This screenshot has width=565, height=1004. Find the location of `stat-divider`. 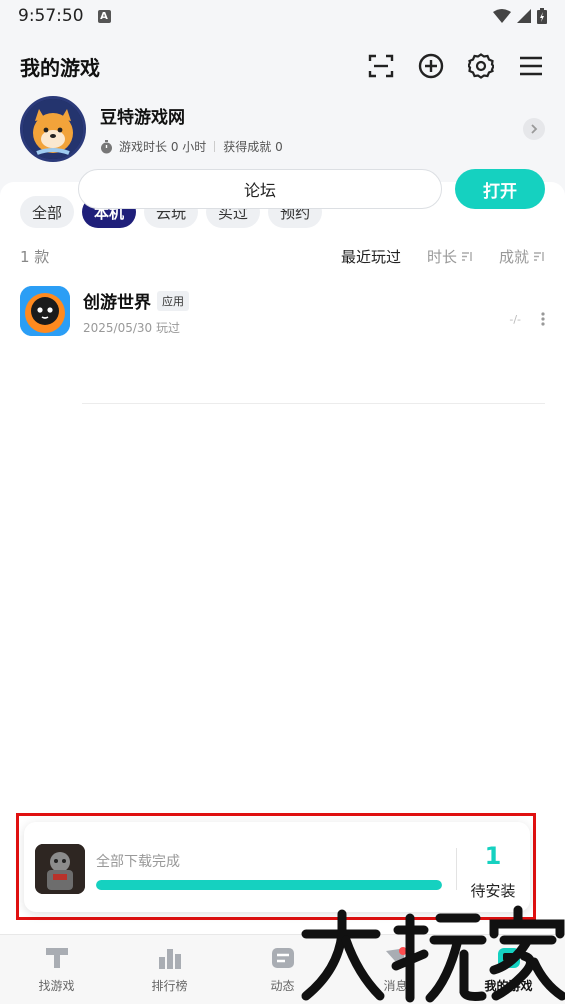

stat-divider is located at coordinates (215, 146).